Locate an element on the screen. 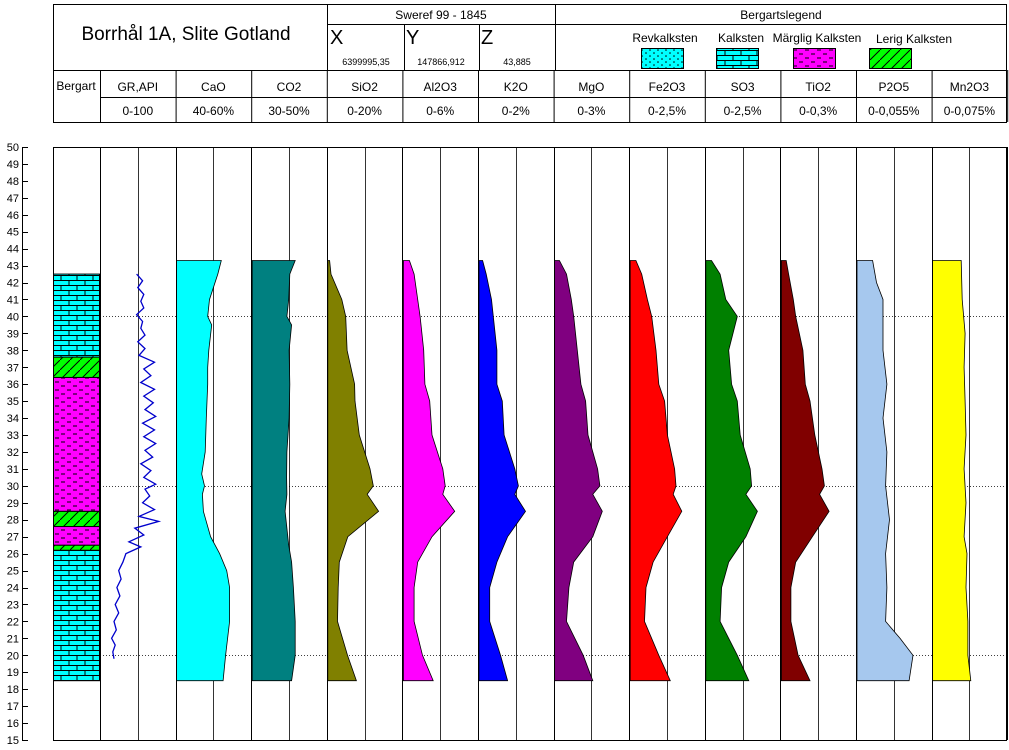 This screenshot has width=1009, height=750. column-range-cao: 40-60% is located at coordinates (214, 111).